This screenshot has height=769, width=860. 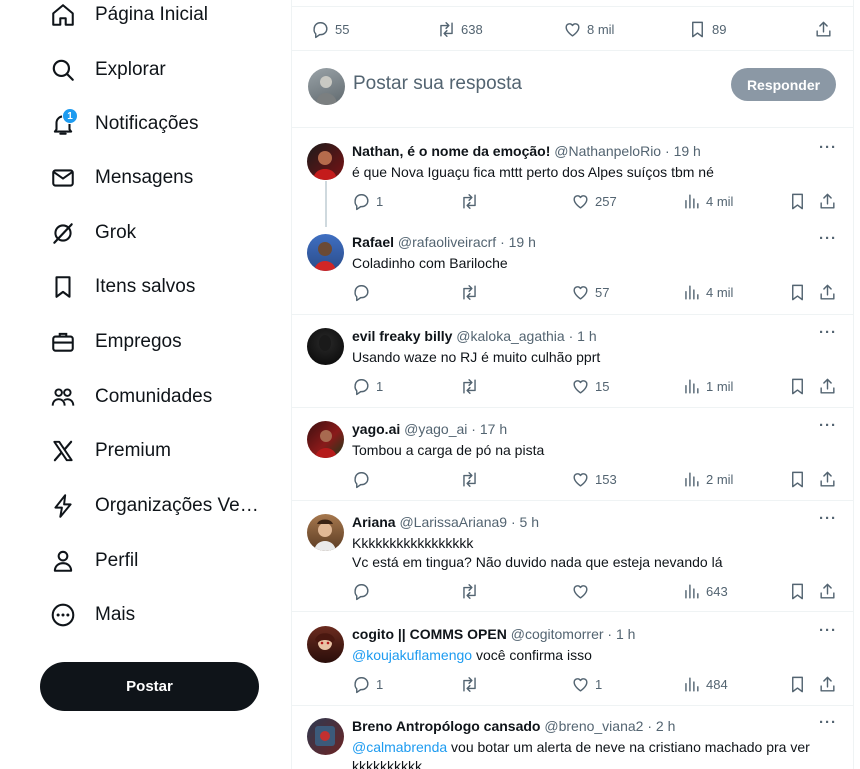 What do you see at coordinates (529, 522) in the screenshot?
I see `tweet-time: 5 h` at bounding box center [529, 522].